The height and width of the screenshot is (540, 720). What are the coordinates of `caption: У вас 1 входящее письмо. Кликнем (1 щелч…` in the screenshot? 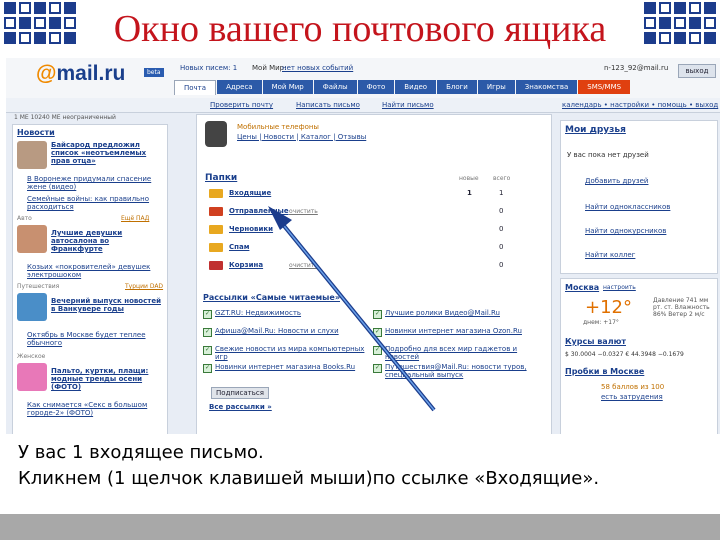 It's located at (363, 466).